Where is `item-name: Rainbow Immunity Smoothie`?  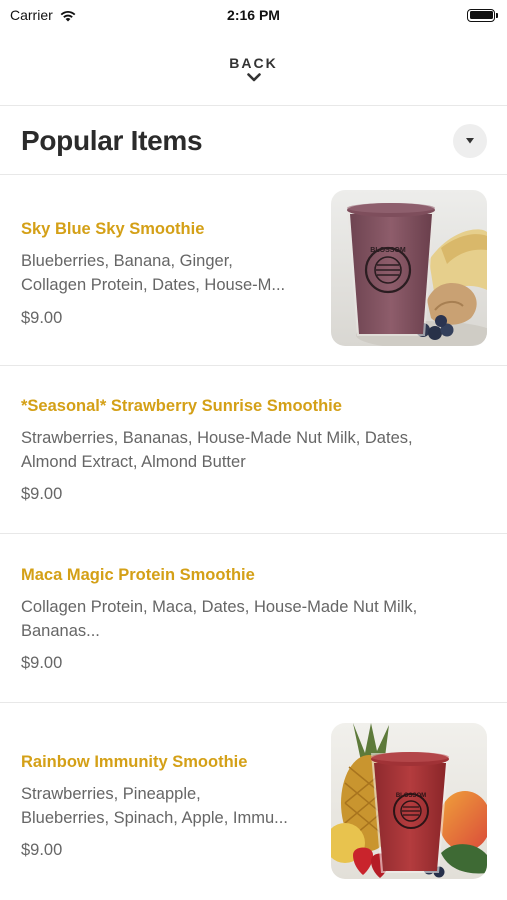 item-name: Rainbow Immunity Smoothie is located at coordinates (134, 762).